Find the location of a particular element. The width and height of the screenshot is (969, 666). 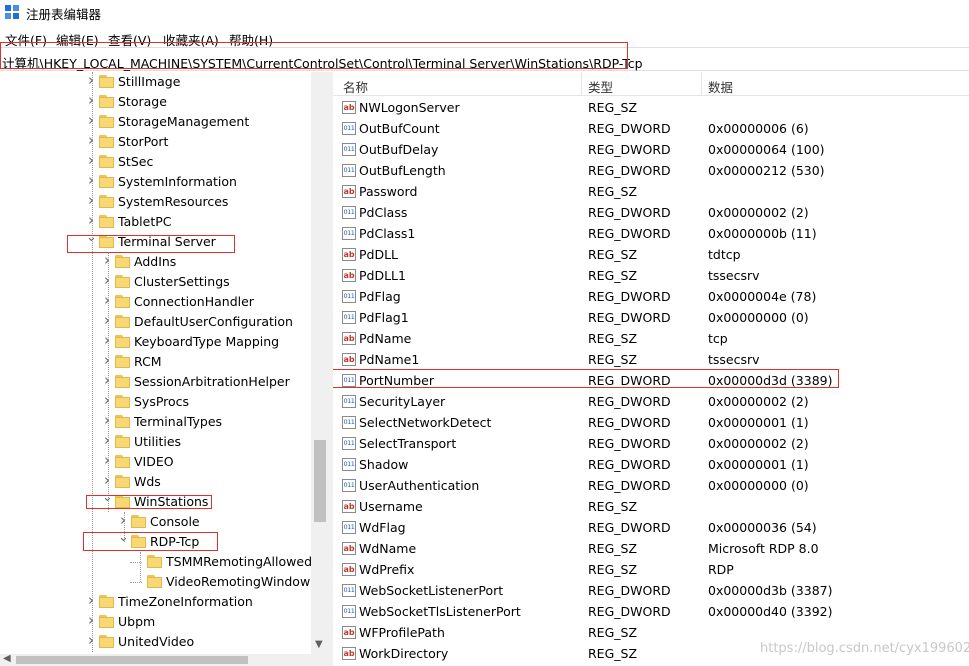

value-row: 011 PdClass1 REG_DWORD 0x0000000b (11) is located at coordinates (651, 233).